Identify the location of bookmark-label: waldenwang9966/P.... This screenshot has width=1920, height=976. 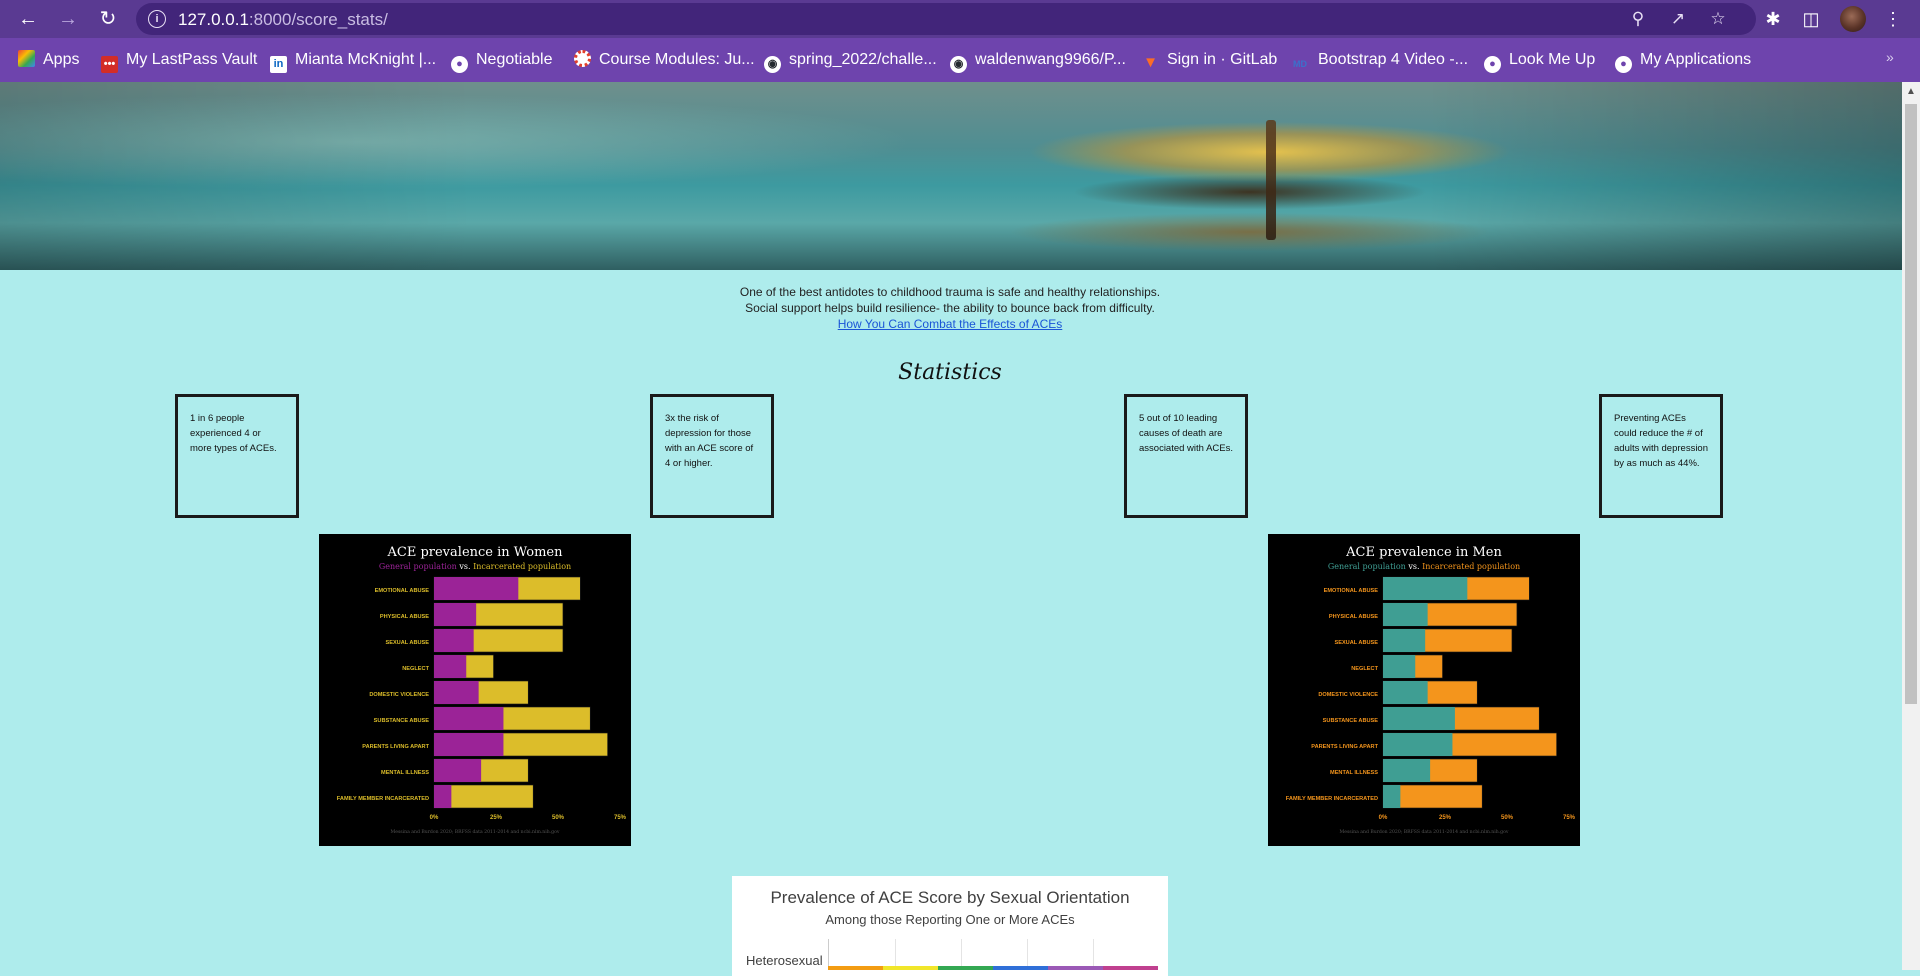
(1050, 59).